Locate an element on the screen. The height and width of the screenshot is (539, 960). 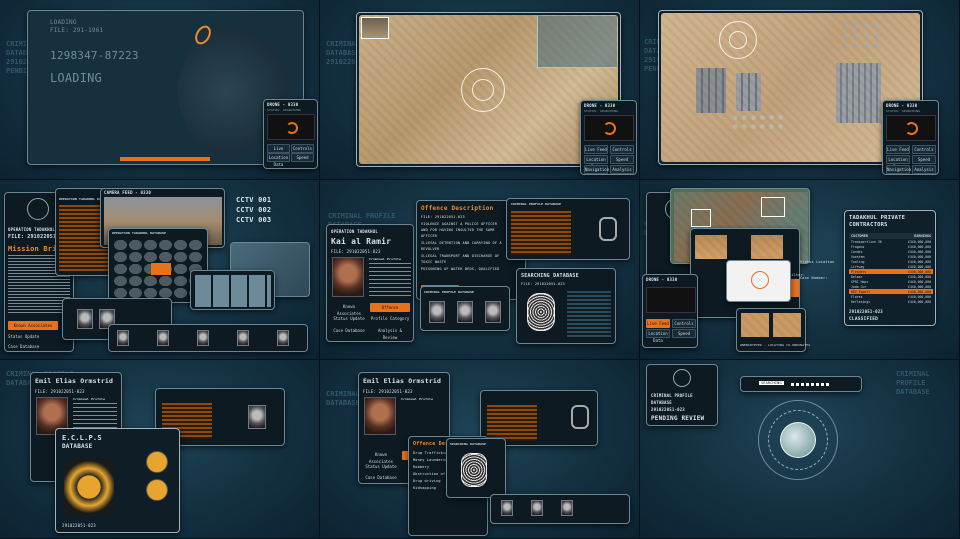
suspect-photo is located at coordinates (380, 416).